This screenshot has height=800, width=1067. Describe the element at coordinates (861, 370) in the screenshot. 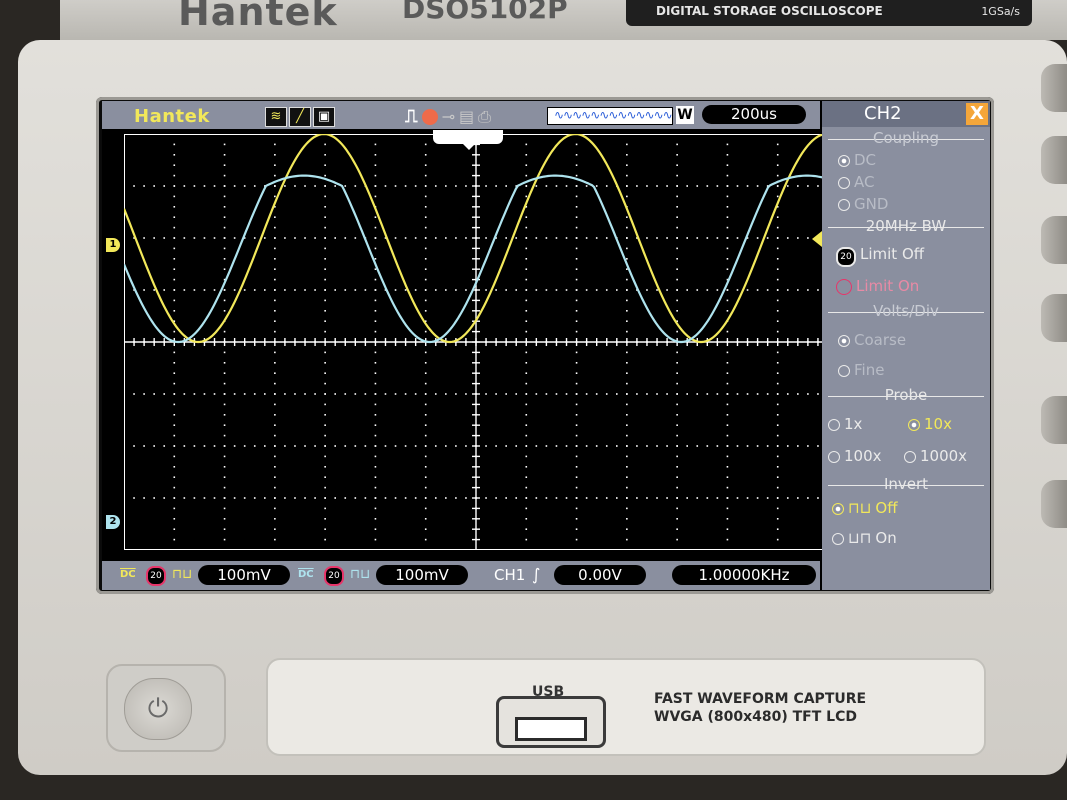

I see `fine-option: Fine` at that location.